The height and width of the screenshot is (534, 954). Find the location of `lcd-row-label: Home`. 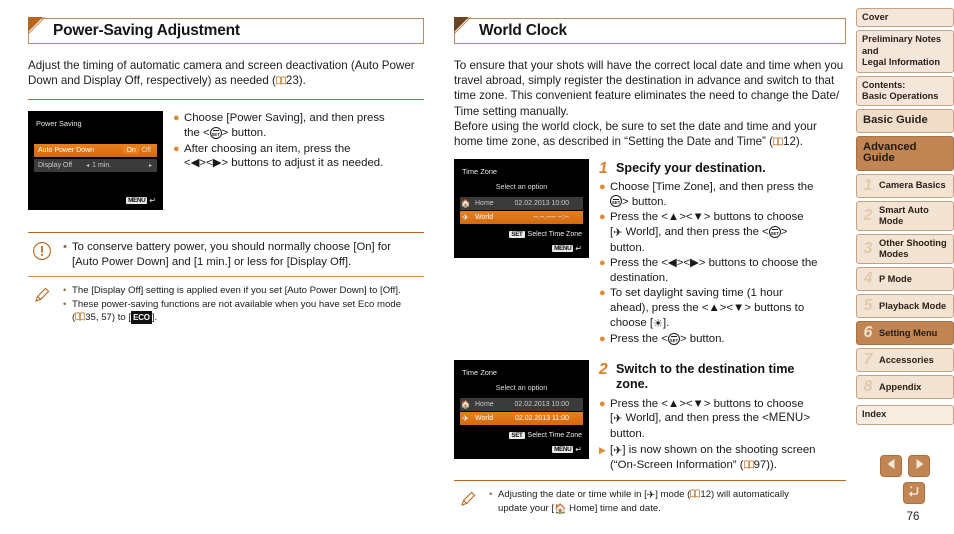

lcd-row-label: Home is located at coordinates (484, 204).